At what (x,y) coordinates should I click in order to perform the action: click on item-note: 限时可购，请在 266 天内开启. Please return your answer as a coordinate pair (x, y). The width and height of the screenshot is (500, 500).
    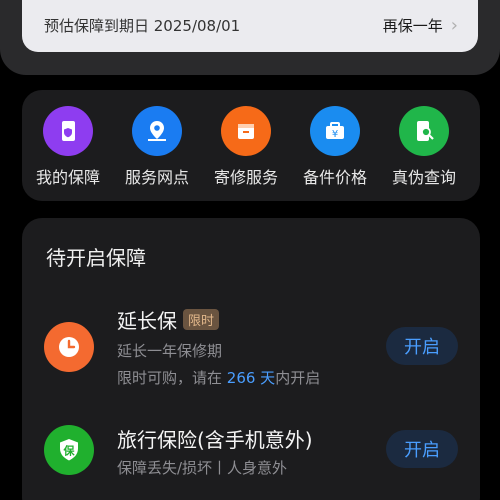
    Looking at the image, I should click on (219, 378).